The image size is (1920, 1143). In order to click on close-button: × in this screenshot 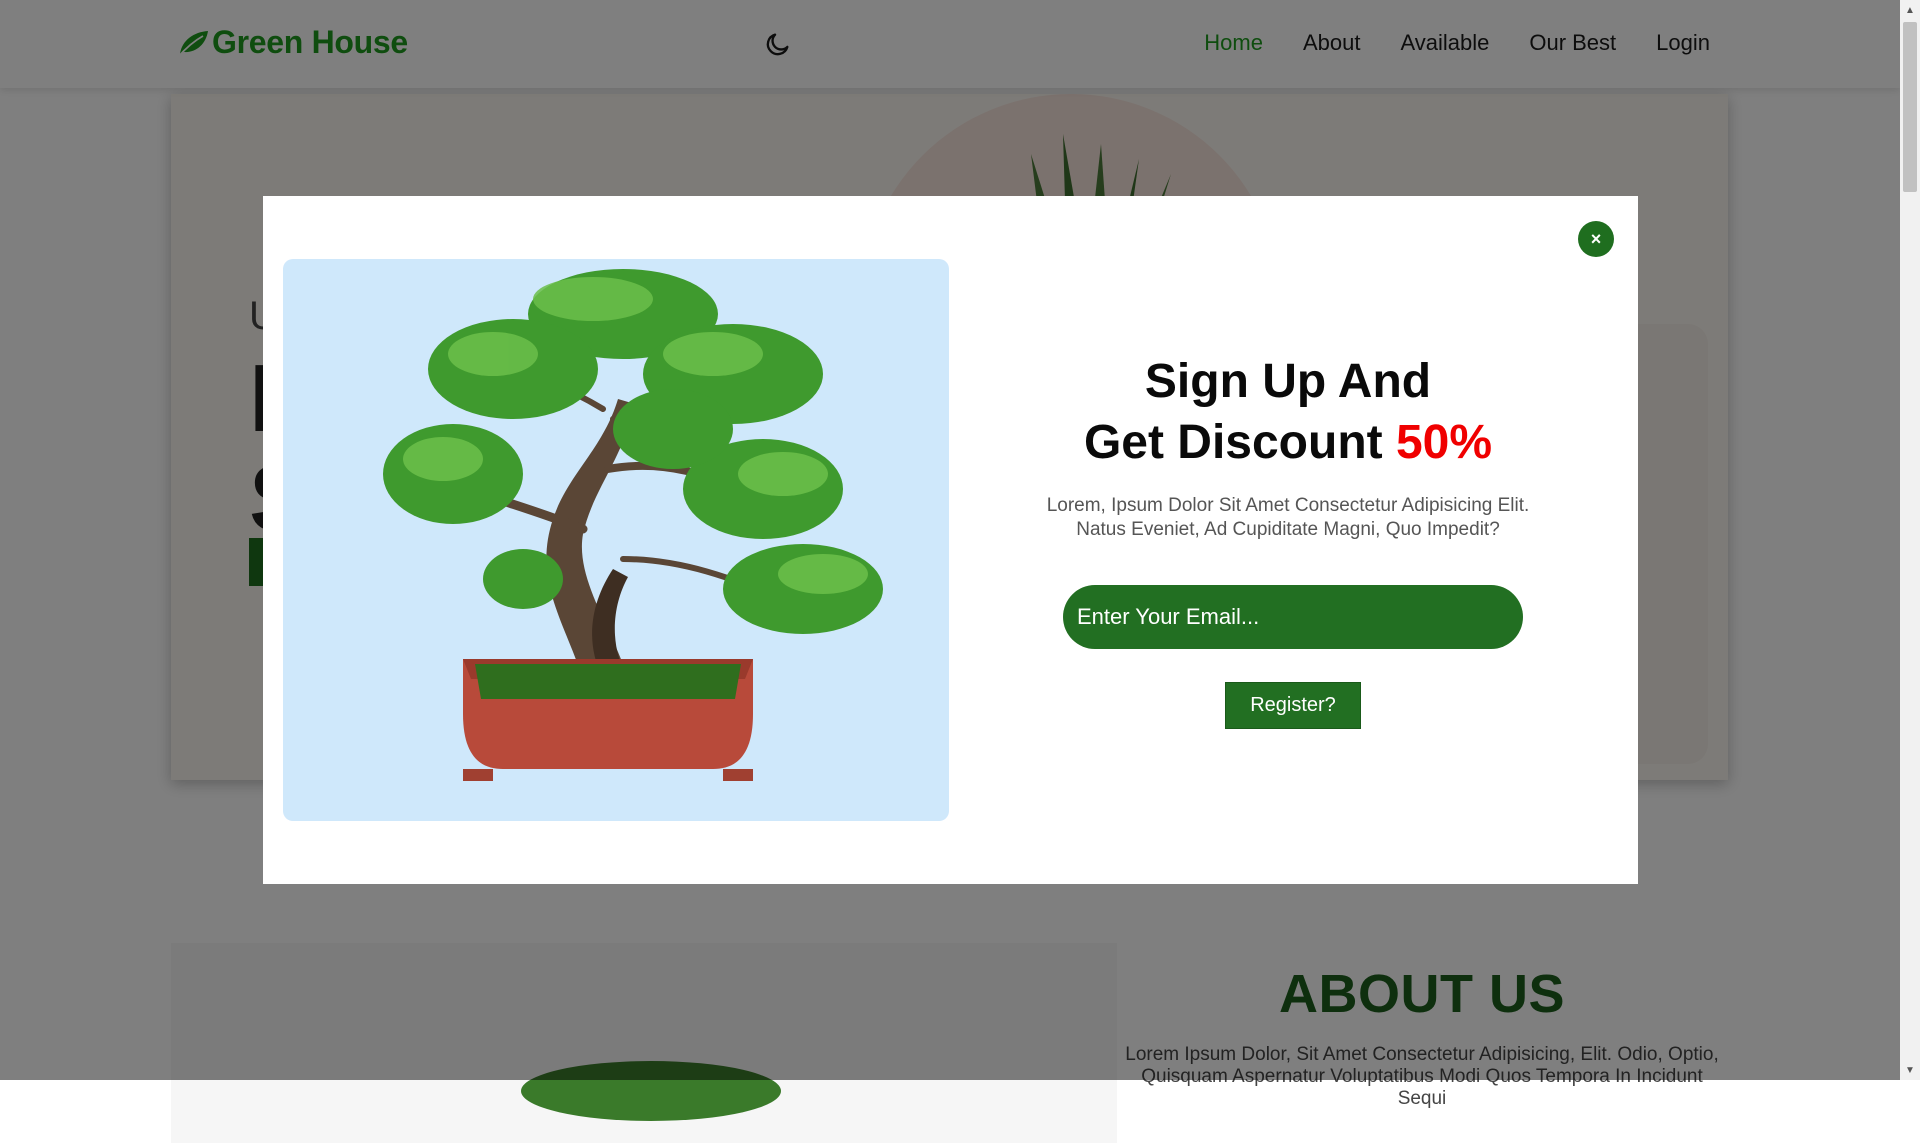, I will do `click(1596, 239)`.